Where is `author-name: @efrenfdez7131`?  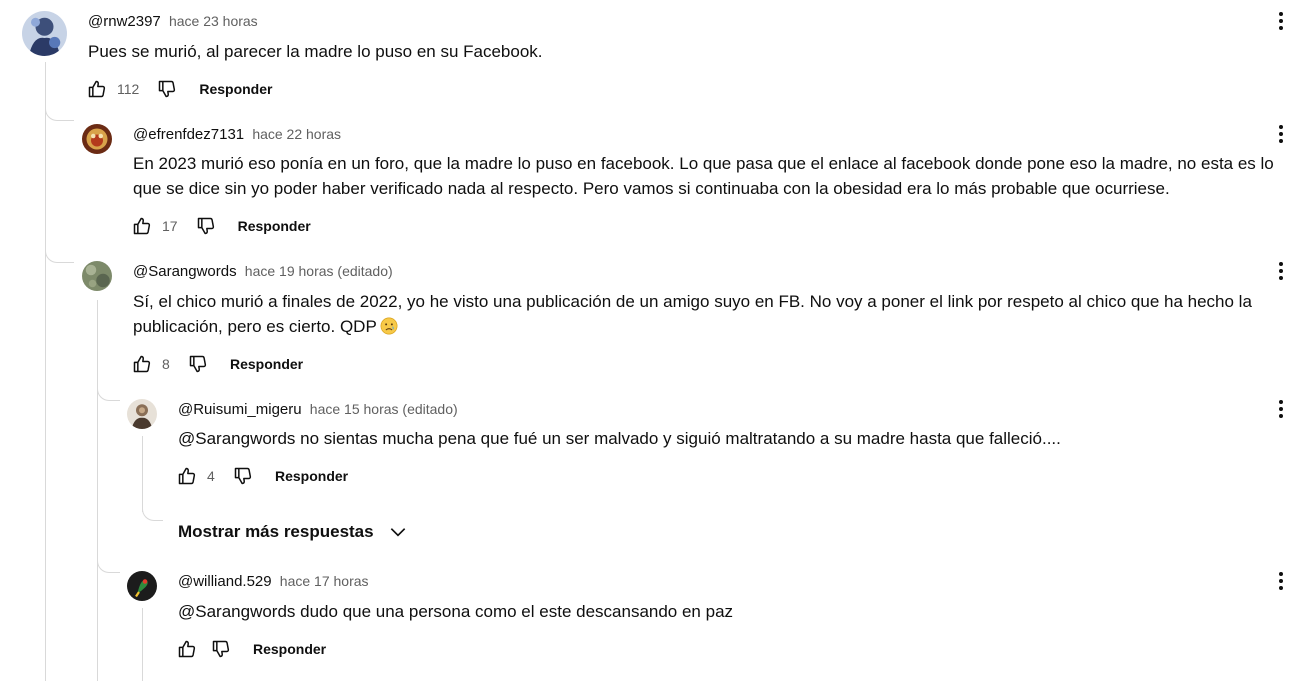
author-name: @efrenfdez7131 is located at coordinates (188, 134).